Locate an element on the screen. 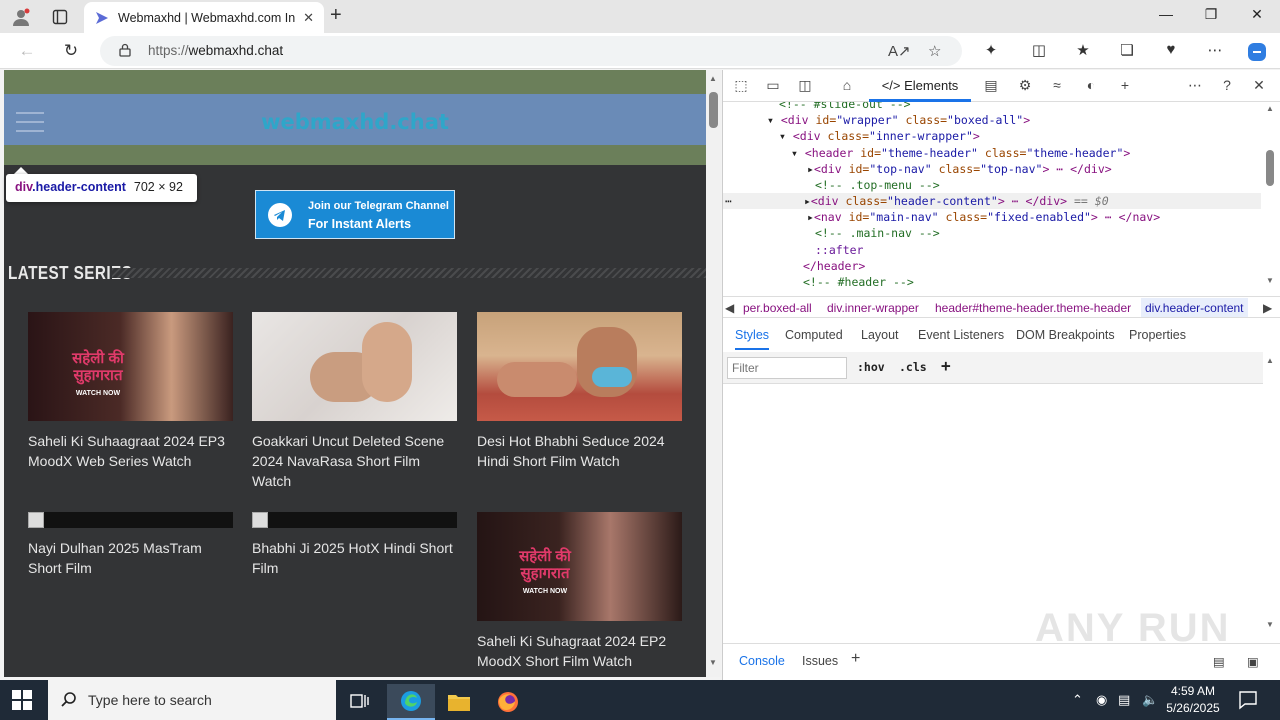 The width and height of the screenshot is (1280, 720). back-icon: ← is located at coordinates (27, 51).